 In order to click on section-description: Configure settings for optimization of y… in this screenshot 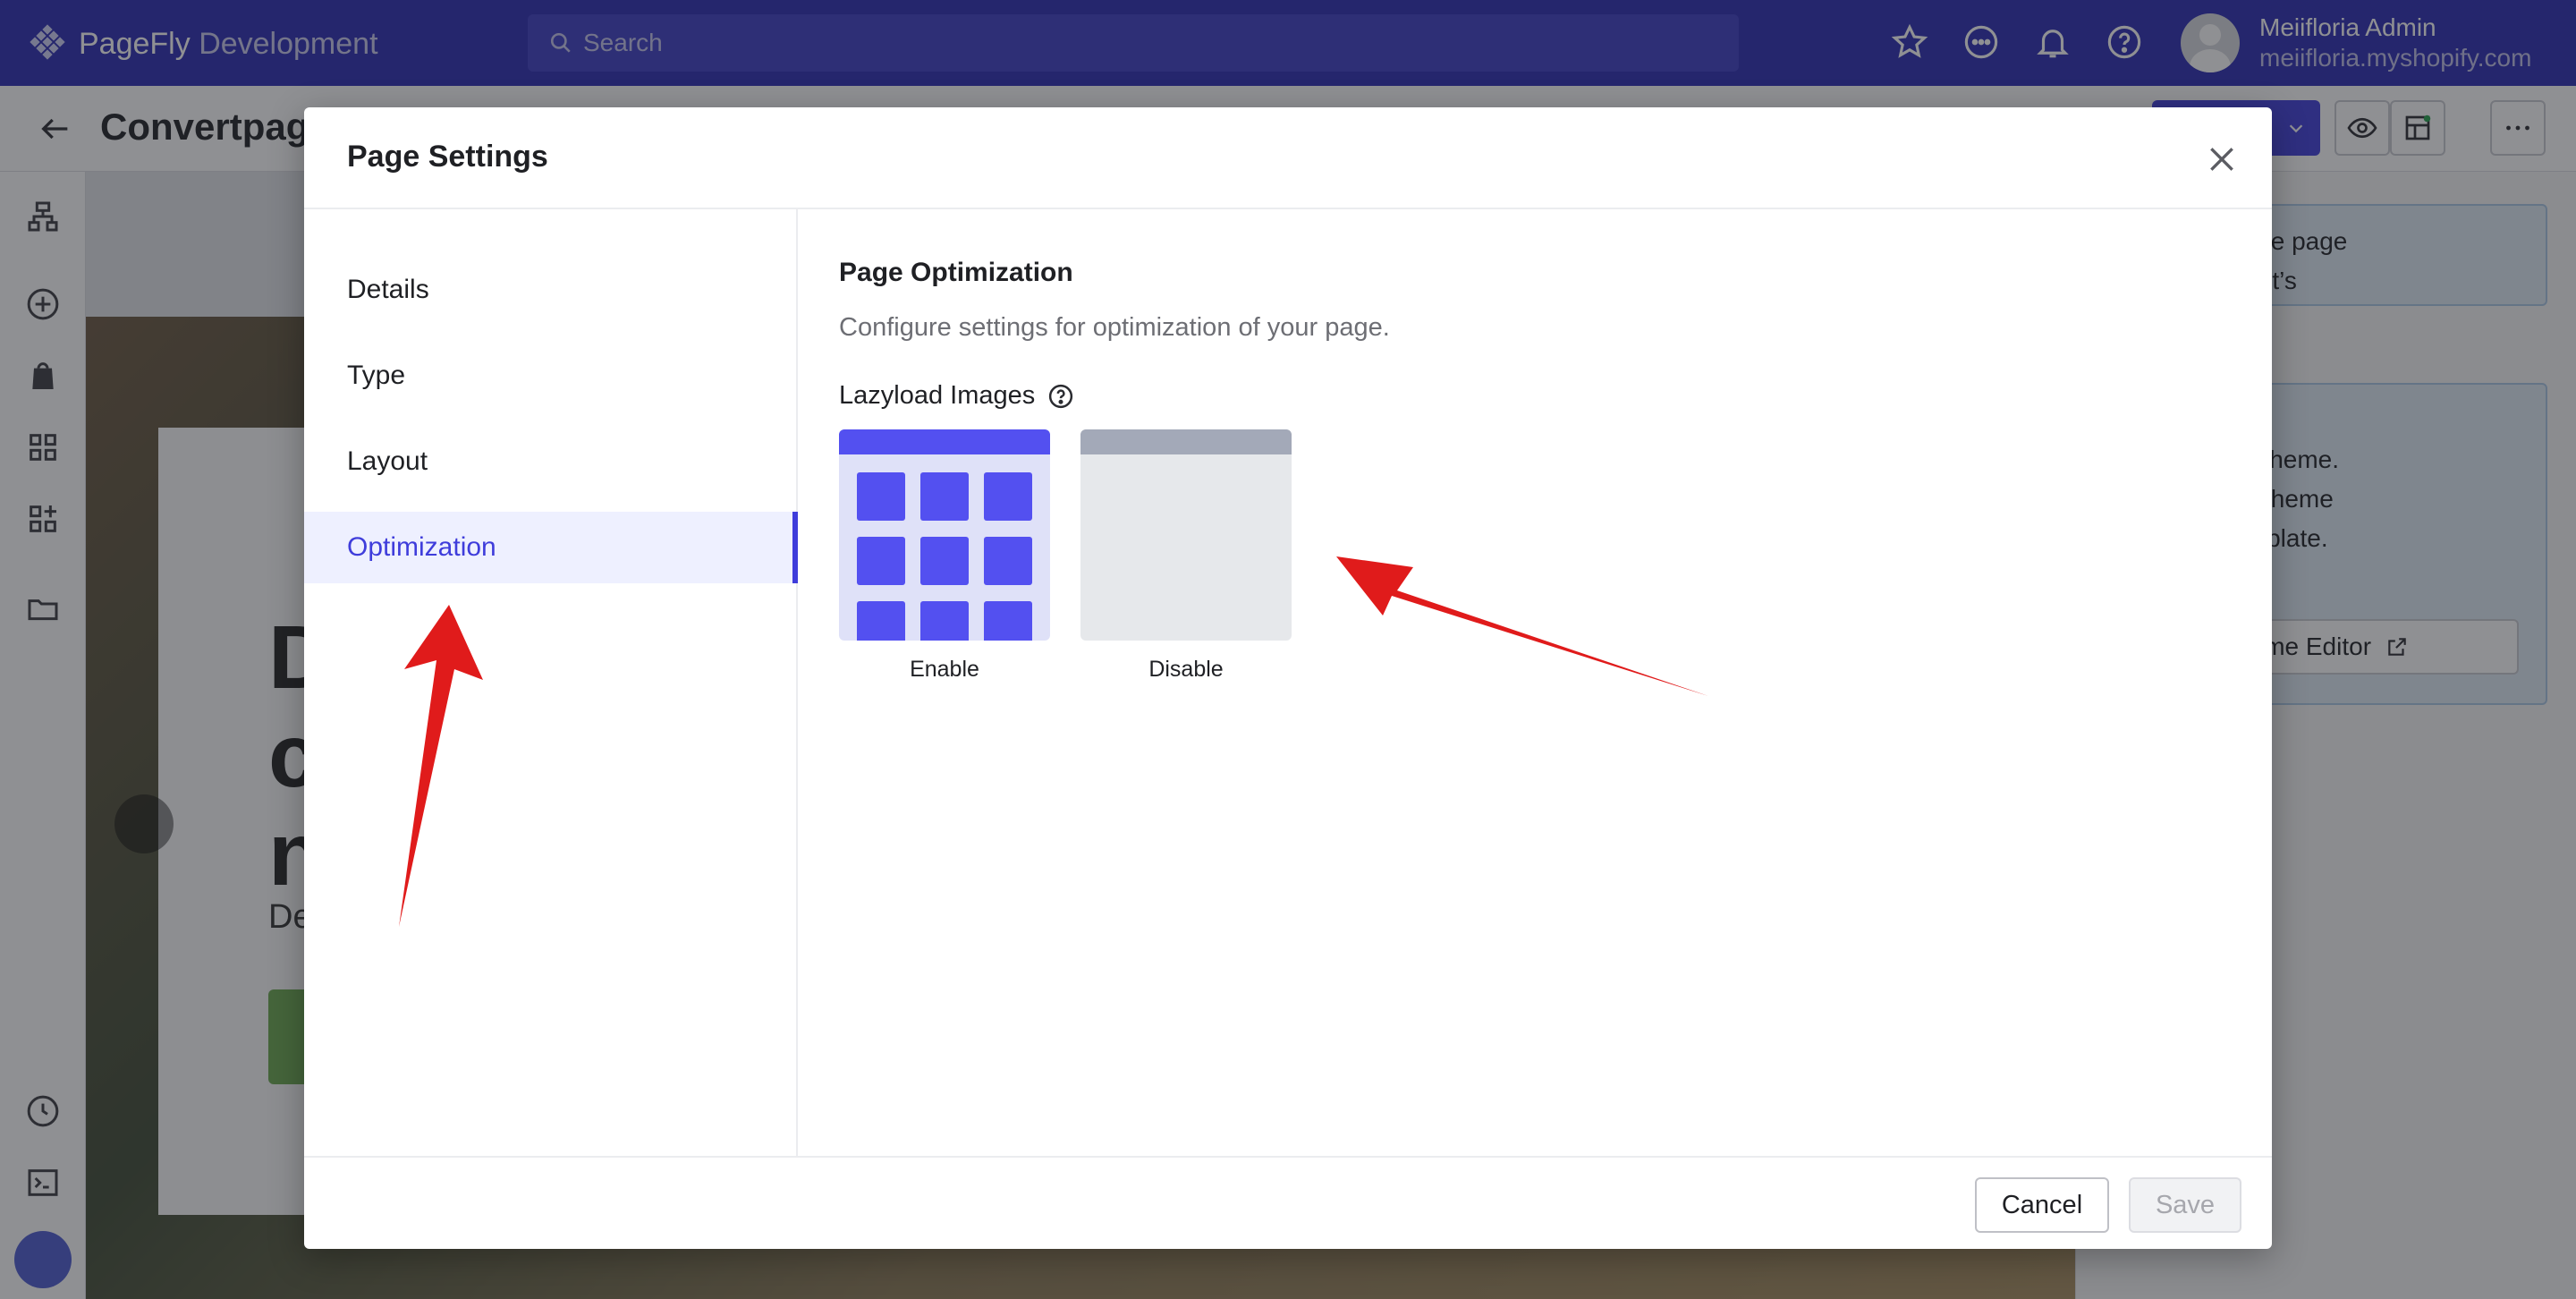, I will do `click(1114, 327)`.